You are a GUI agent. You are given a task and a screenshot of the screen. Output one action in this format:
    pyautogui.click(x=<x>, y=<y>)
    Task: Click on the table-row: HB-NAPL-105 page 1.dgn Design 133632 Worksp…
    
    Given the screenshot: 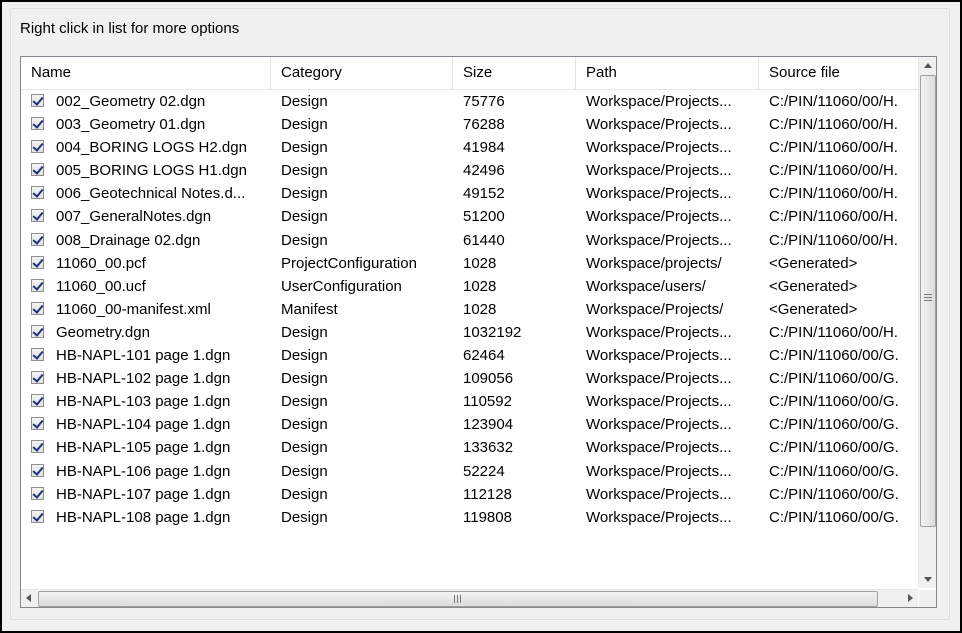 What is the action you would take?
    pyautogui.click(x=469, y=447)
    